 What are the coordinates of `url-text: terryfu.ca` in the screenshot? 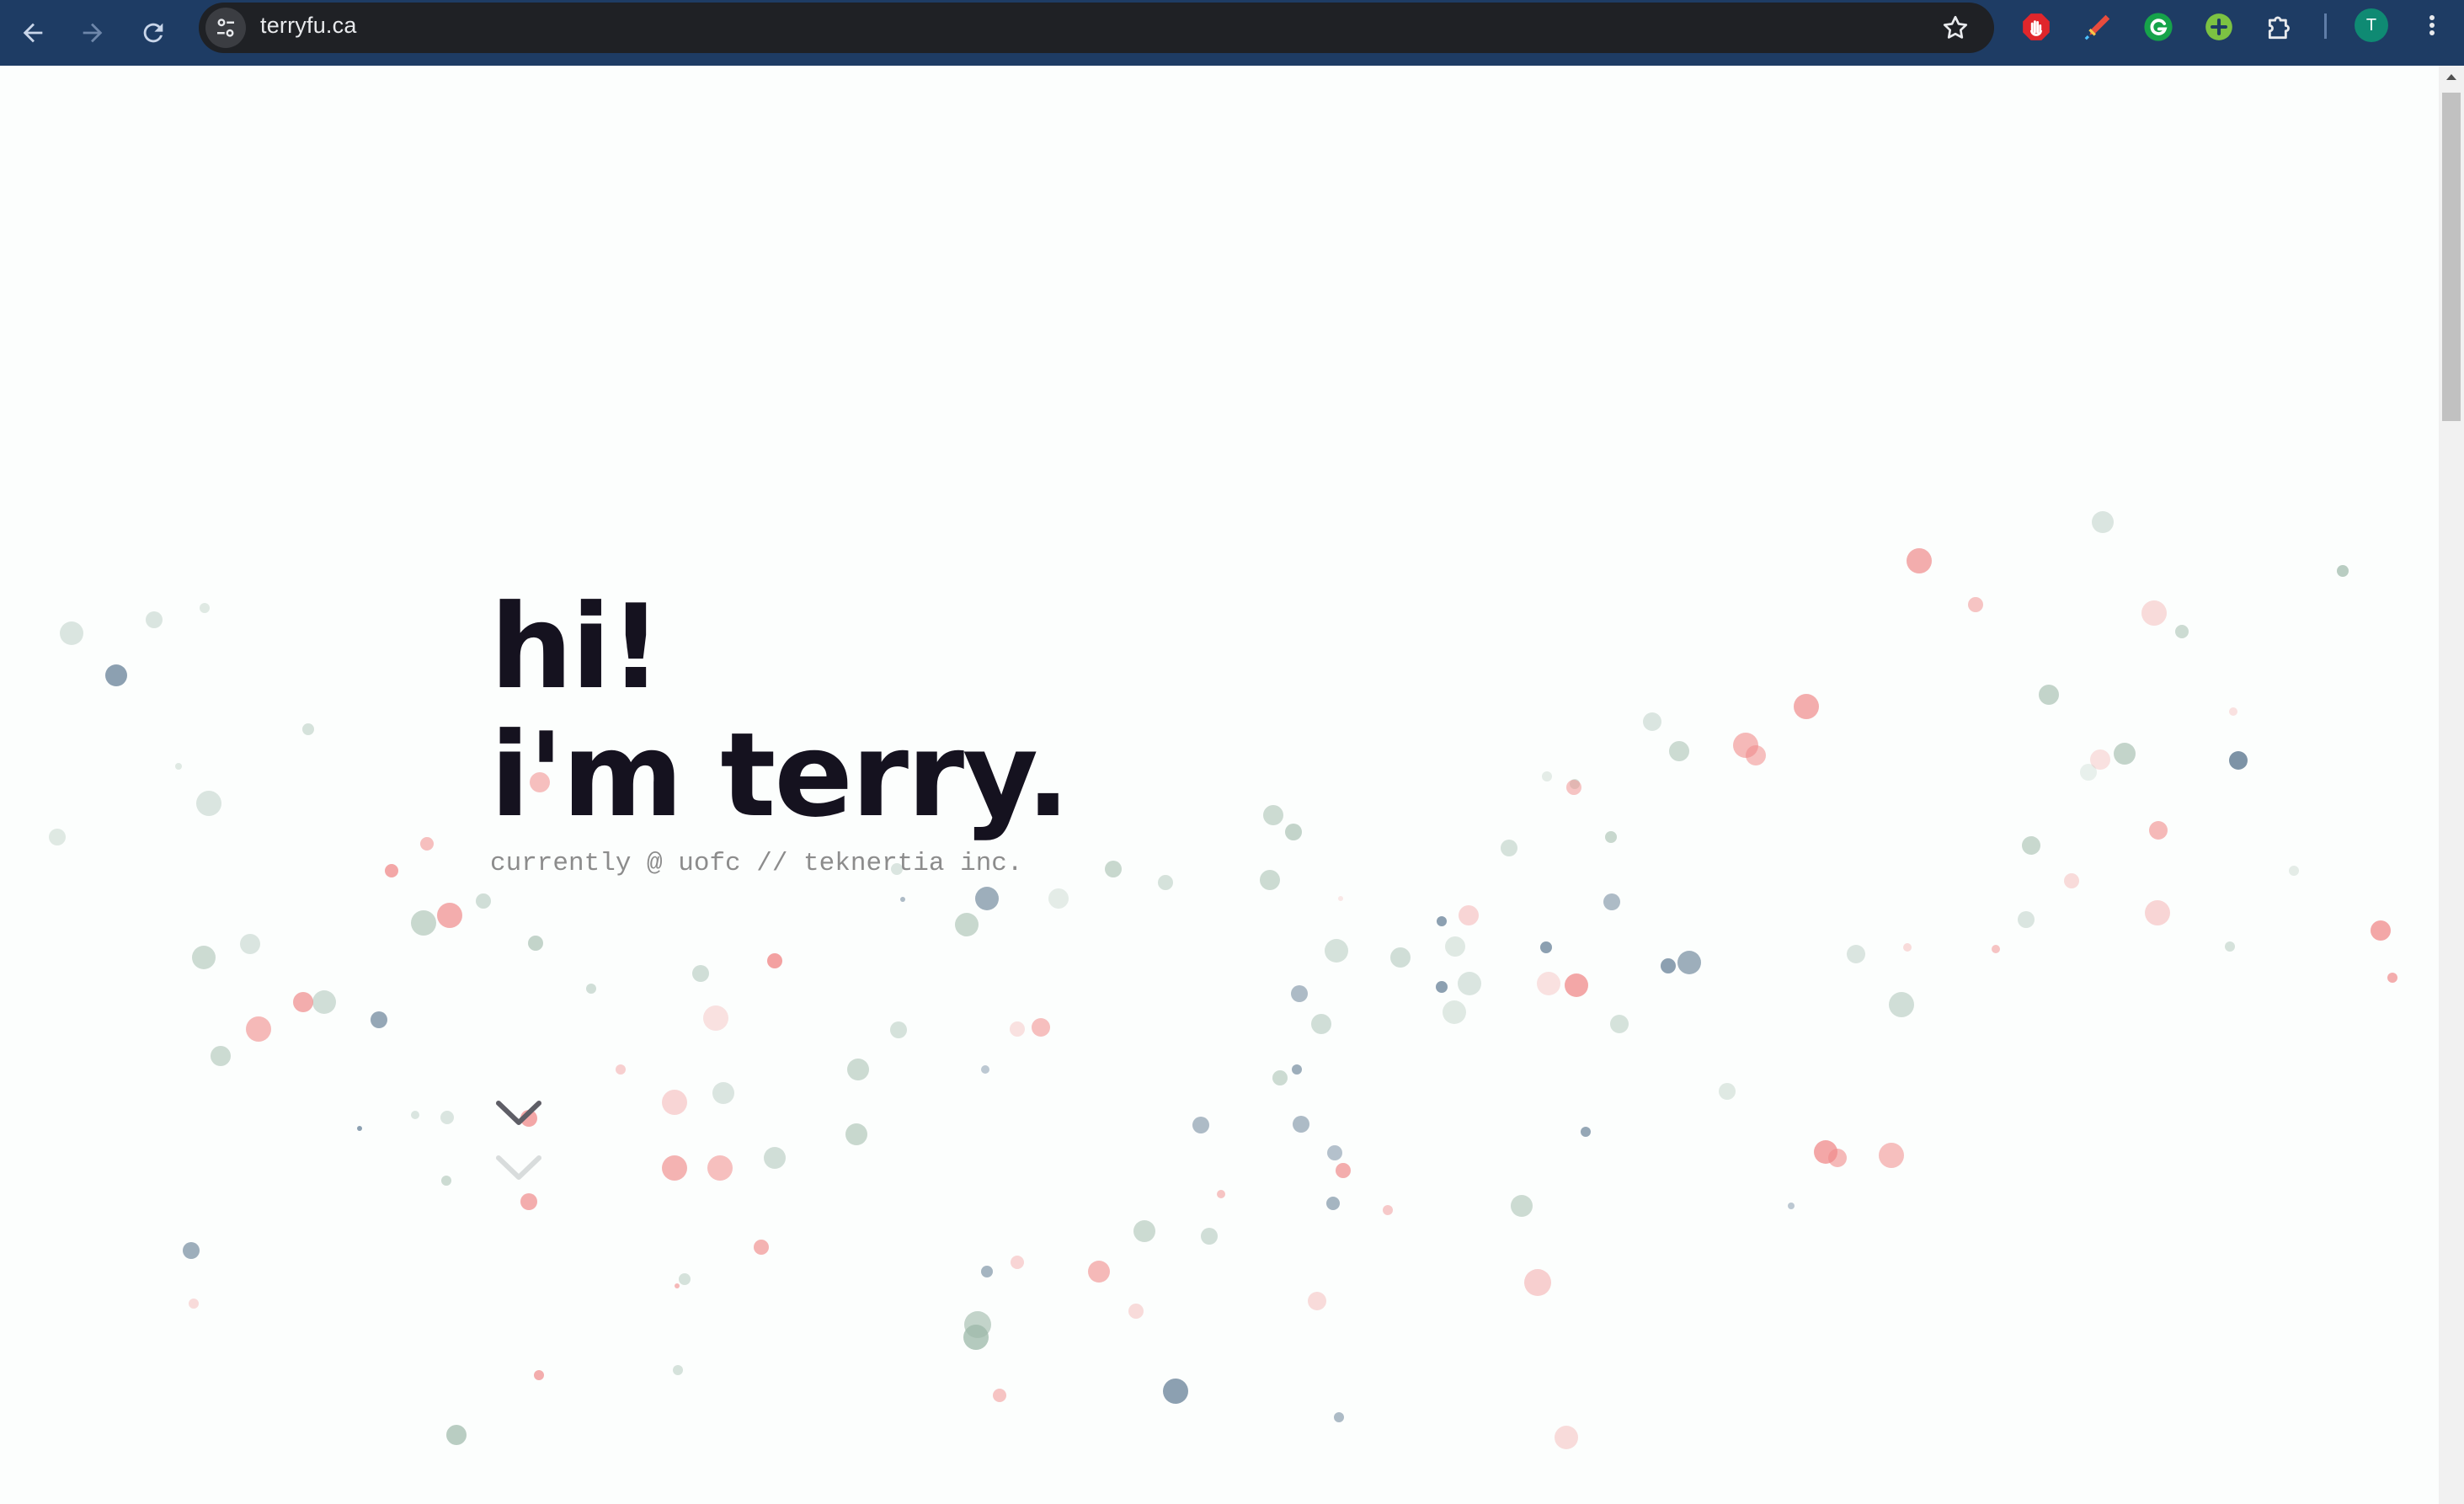 It's located at (308, 26).